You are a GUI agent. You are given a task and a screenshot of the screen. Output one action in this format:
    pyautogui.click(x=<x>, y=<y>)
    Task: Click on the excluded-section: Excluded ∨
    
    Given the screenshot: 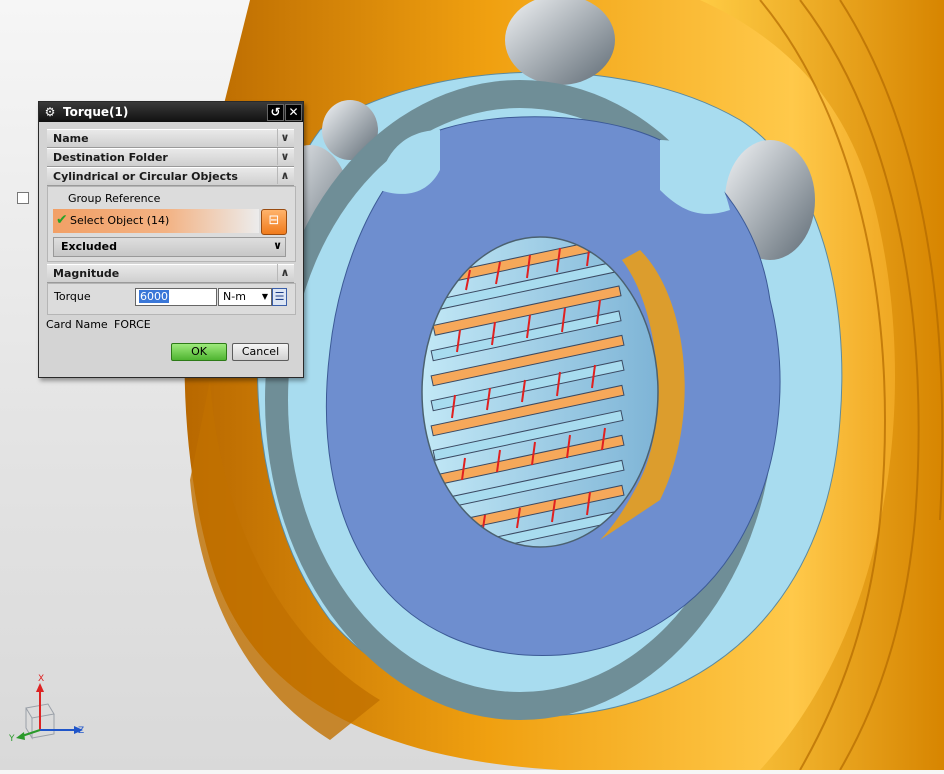 What is the action you would take?
    pyautogui.click(x=169, y=247)
    